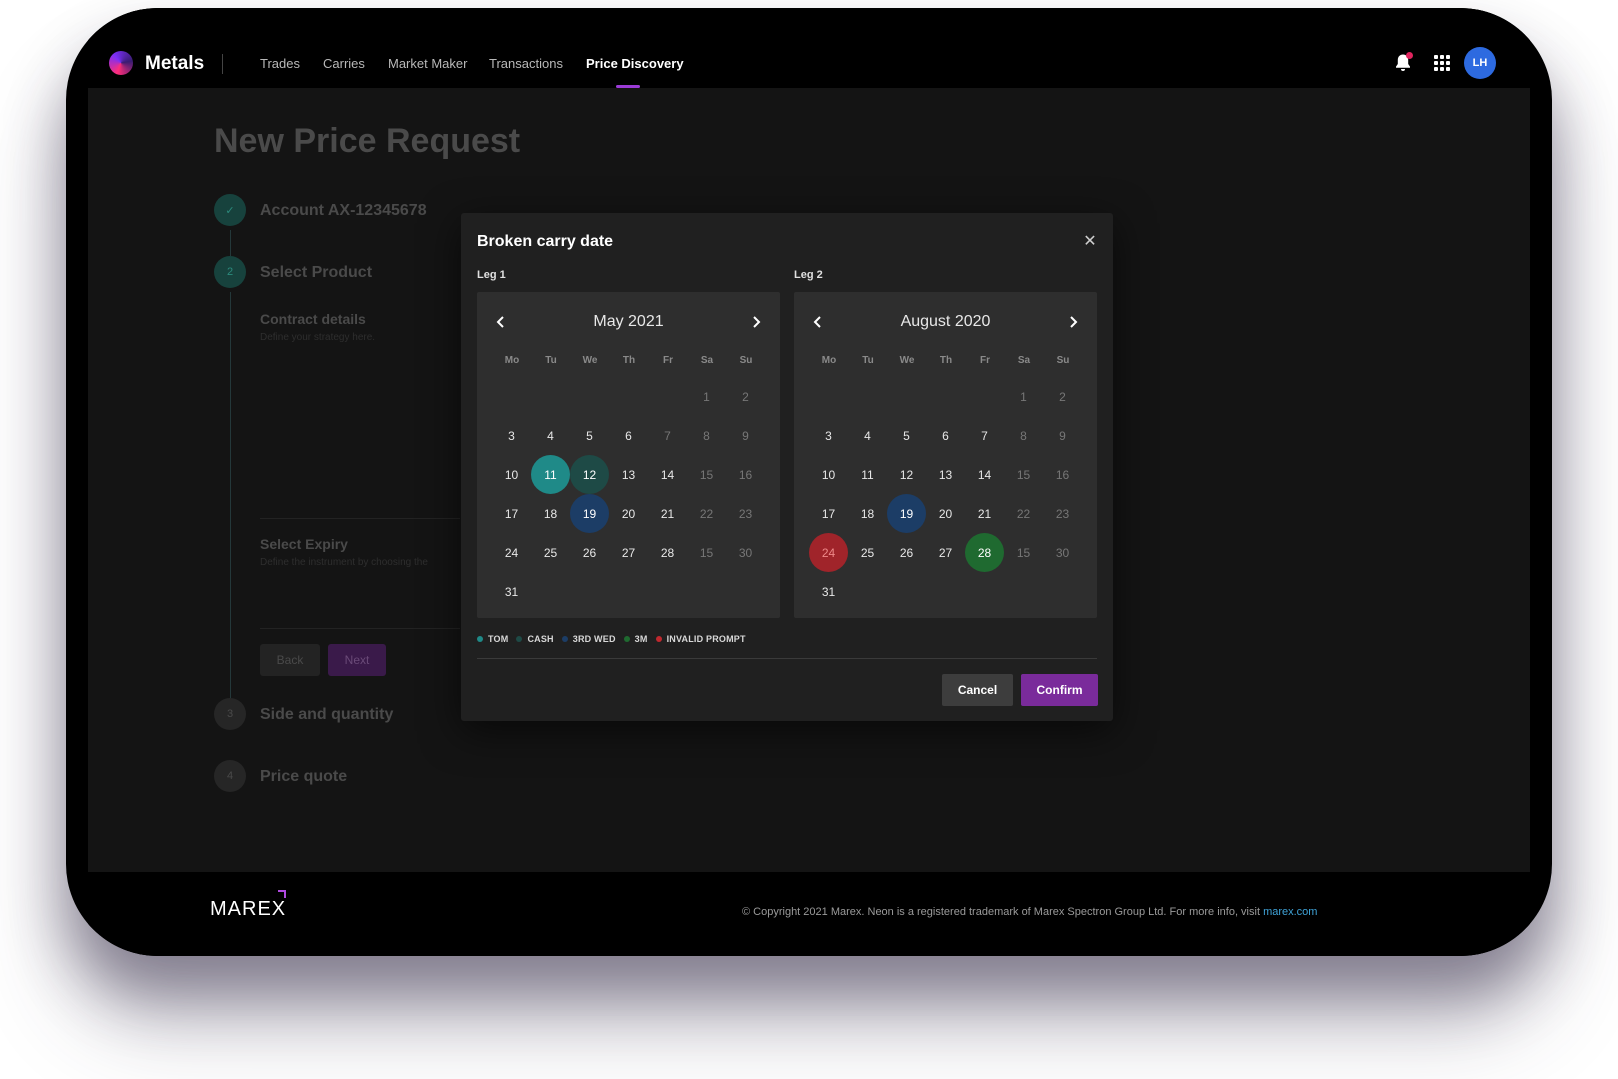  I want to click on legend-item-tom: TOM, so click(492, 639).